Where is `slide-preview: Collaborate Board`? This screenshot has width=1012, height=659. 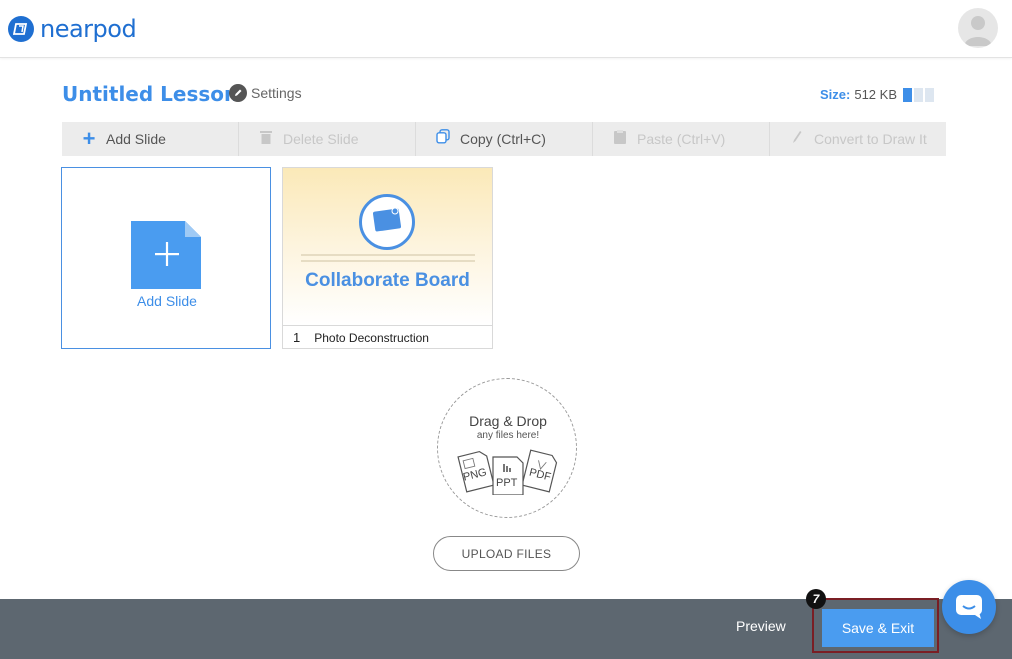
slide-preview: Collaborate Board is located at coordinates (387, 246).